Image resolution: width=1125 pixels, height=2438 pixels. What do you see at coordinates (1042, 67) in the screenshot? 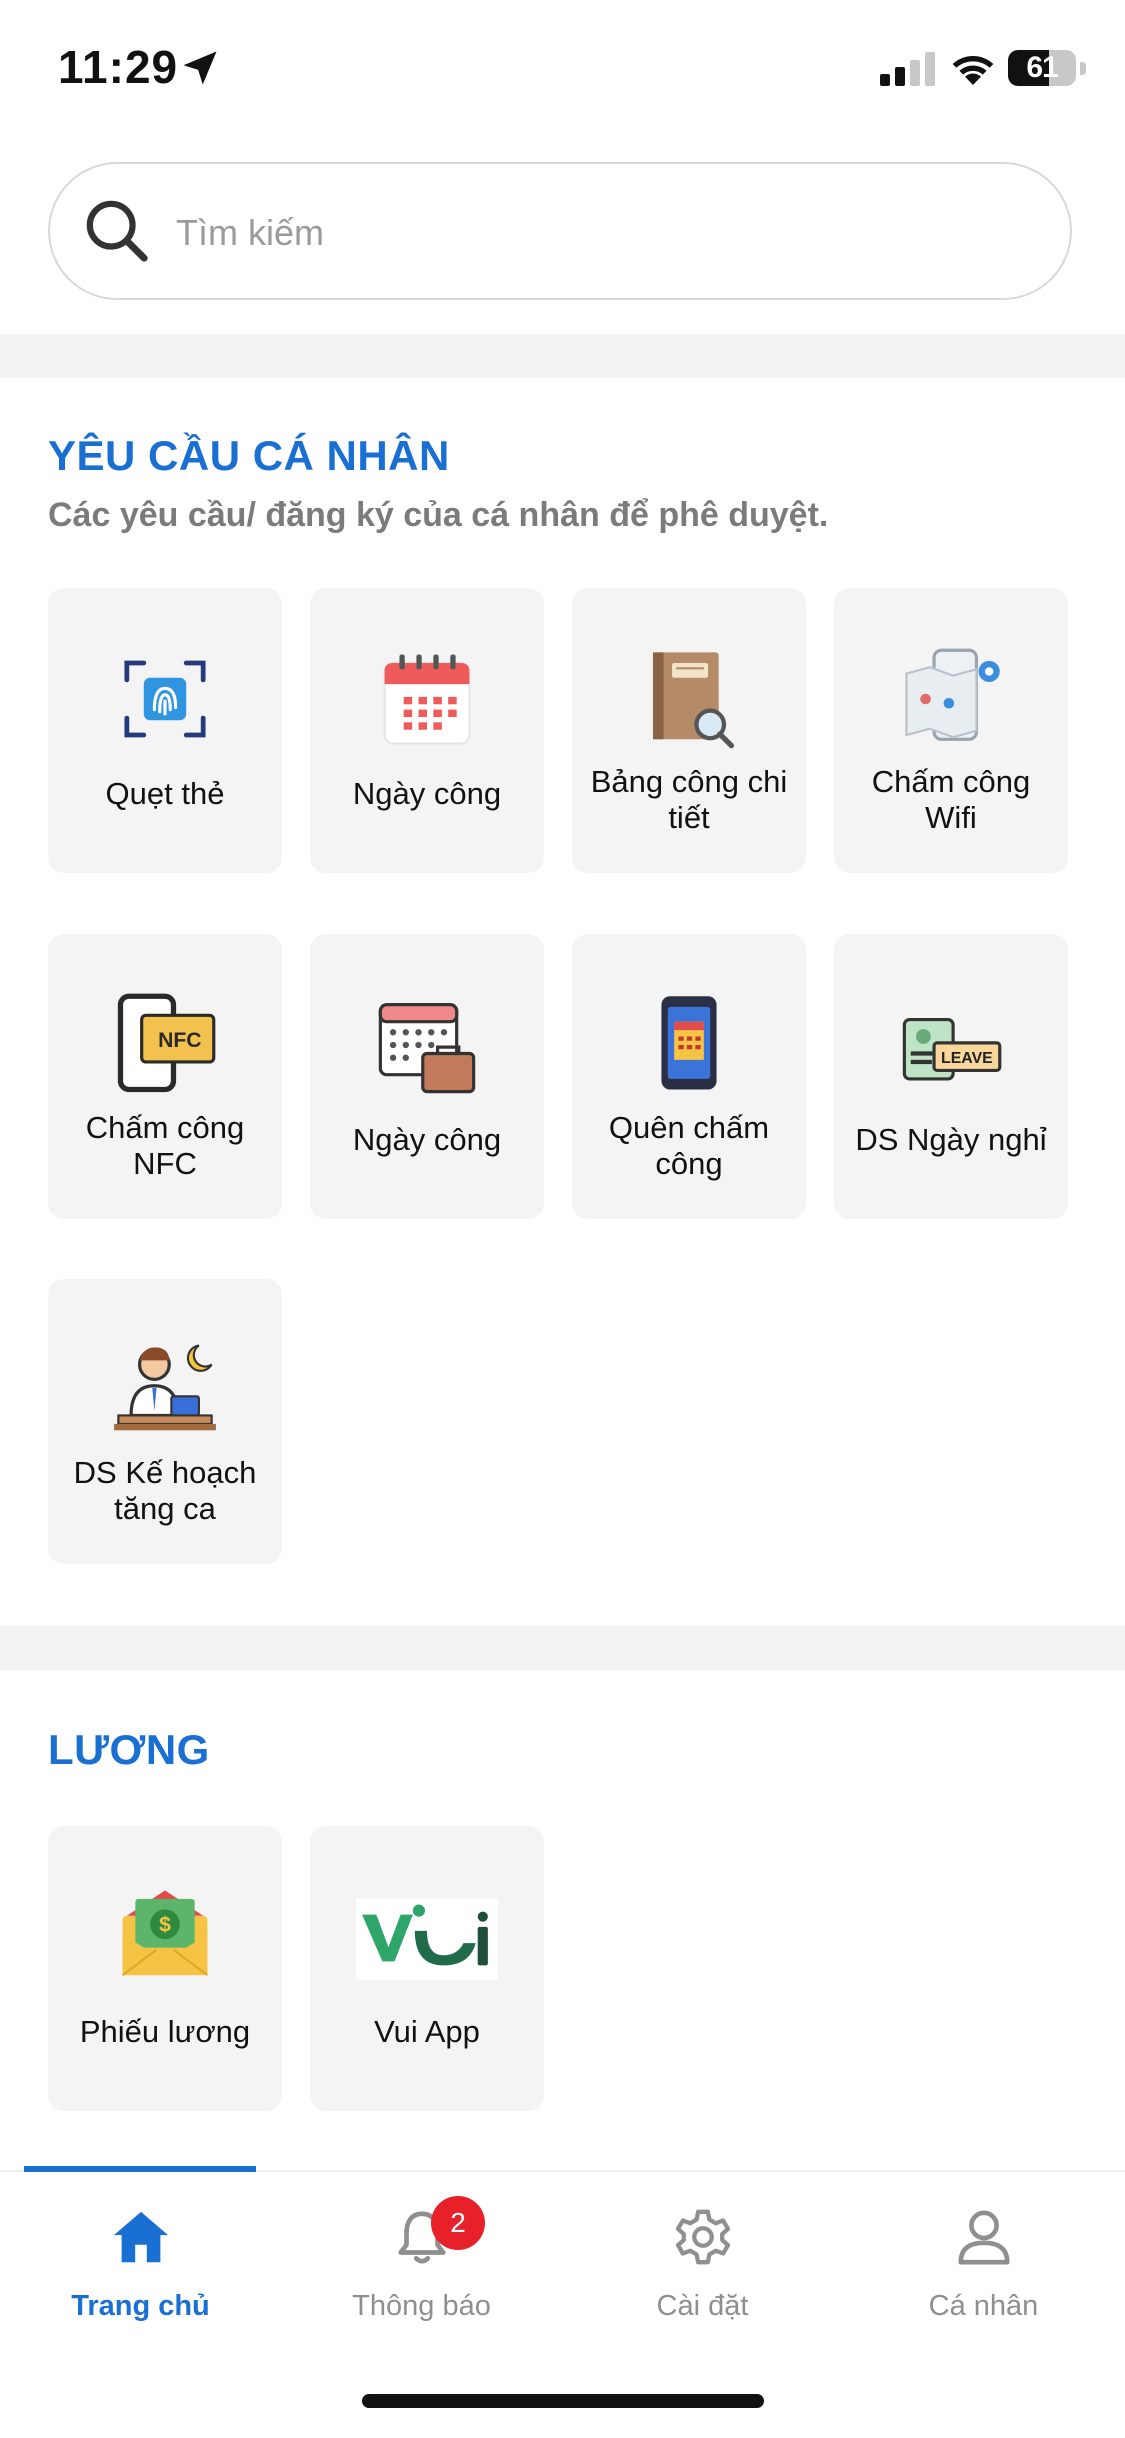
I see `battery-percent: 61` at bounding box center [1042, 67].